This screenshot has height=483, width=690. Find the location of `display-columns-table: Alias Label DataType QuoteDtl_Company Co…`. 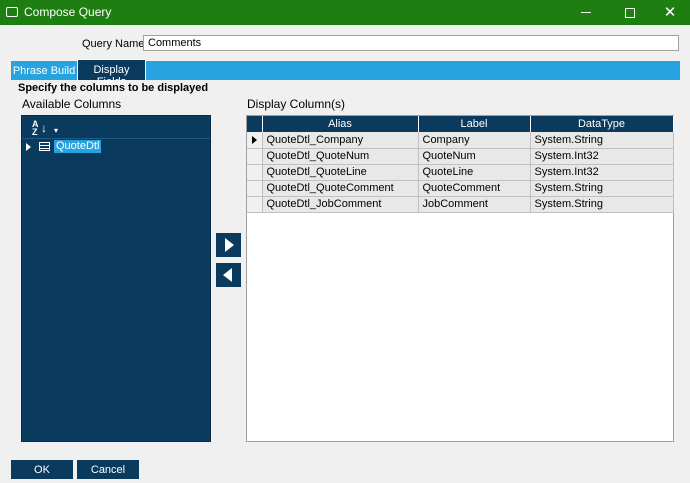

display-columns-table: Alias Label DataType QuoteDtl_Company Co… is located at coordinates (460, 164).